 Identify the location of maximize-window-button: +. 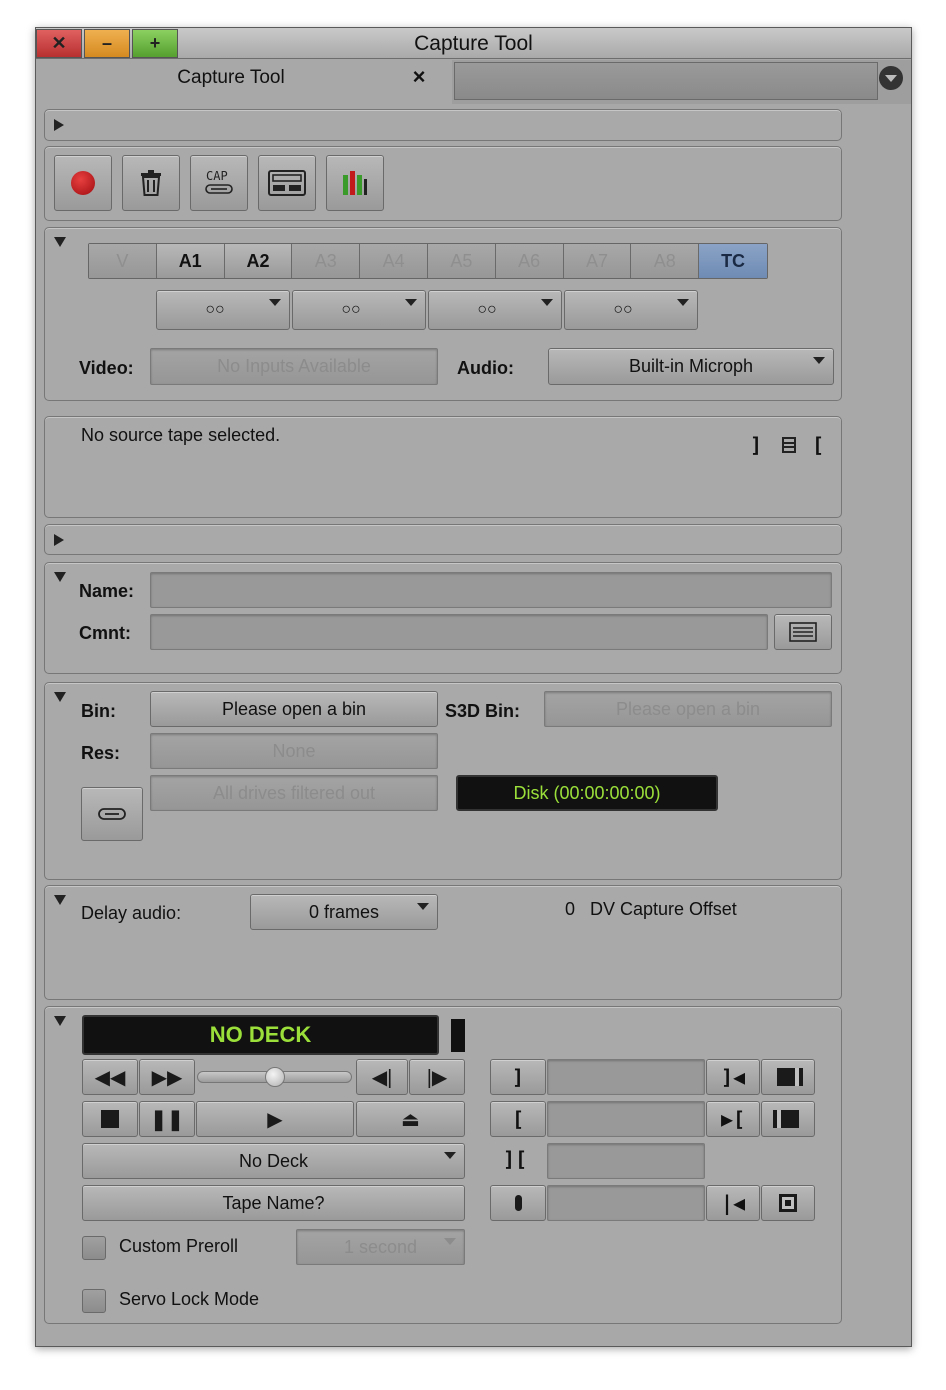
(155, 43).